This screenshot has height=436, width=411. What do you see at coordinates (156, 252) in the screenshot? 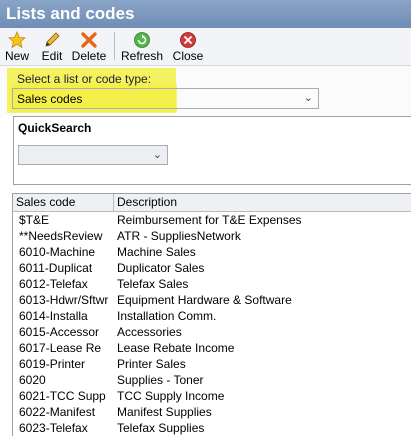
I see `description-cell: Machine Sales` at bounding box center [156, 252].